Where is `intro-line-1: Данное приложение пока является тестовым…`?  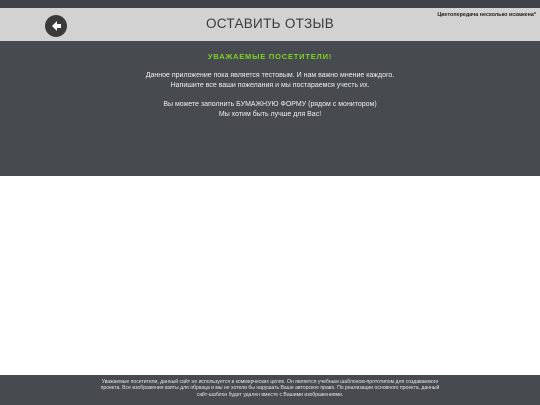 intro-line-1: Данное приложение пока является тестовым… is located at coordinates (270, 75).